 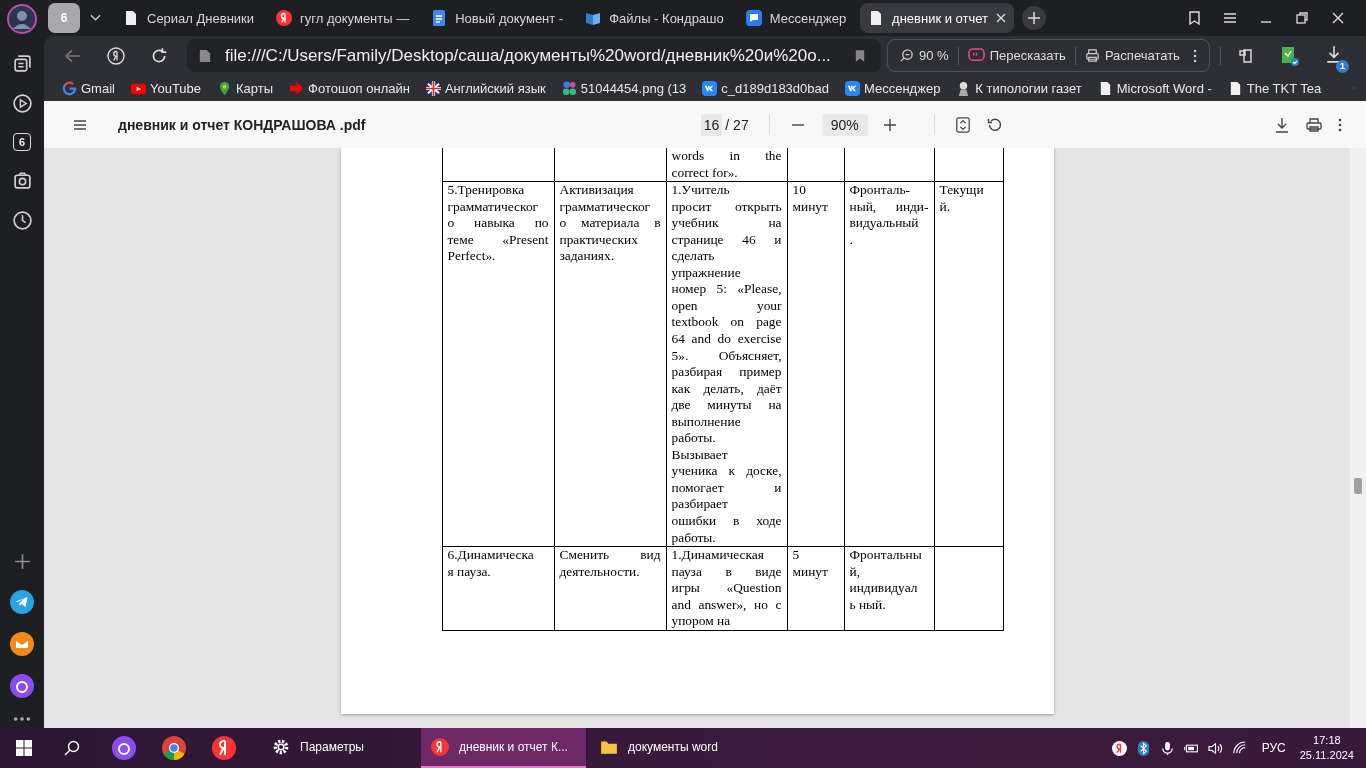 I want to click on taskbar-item: Параметры, so click(x=339, y=748).